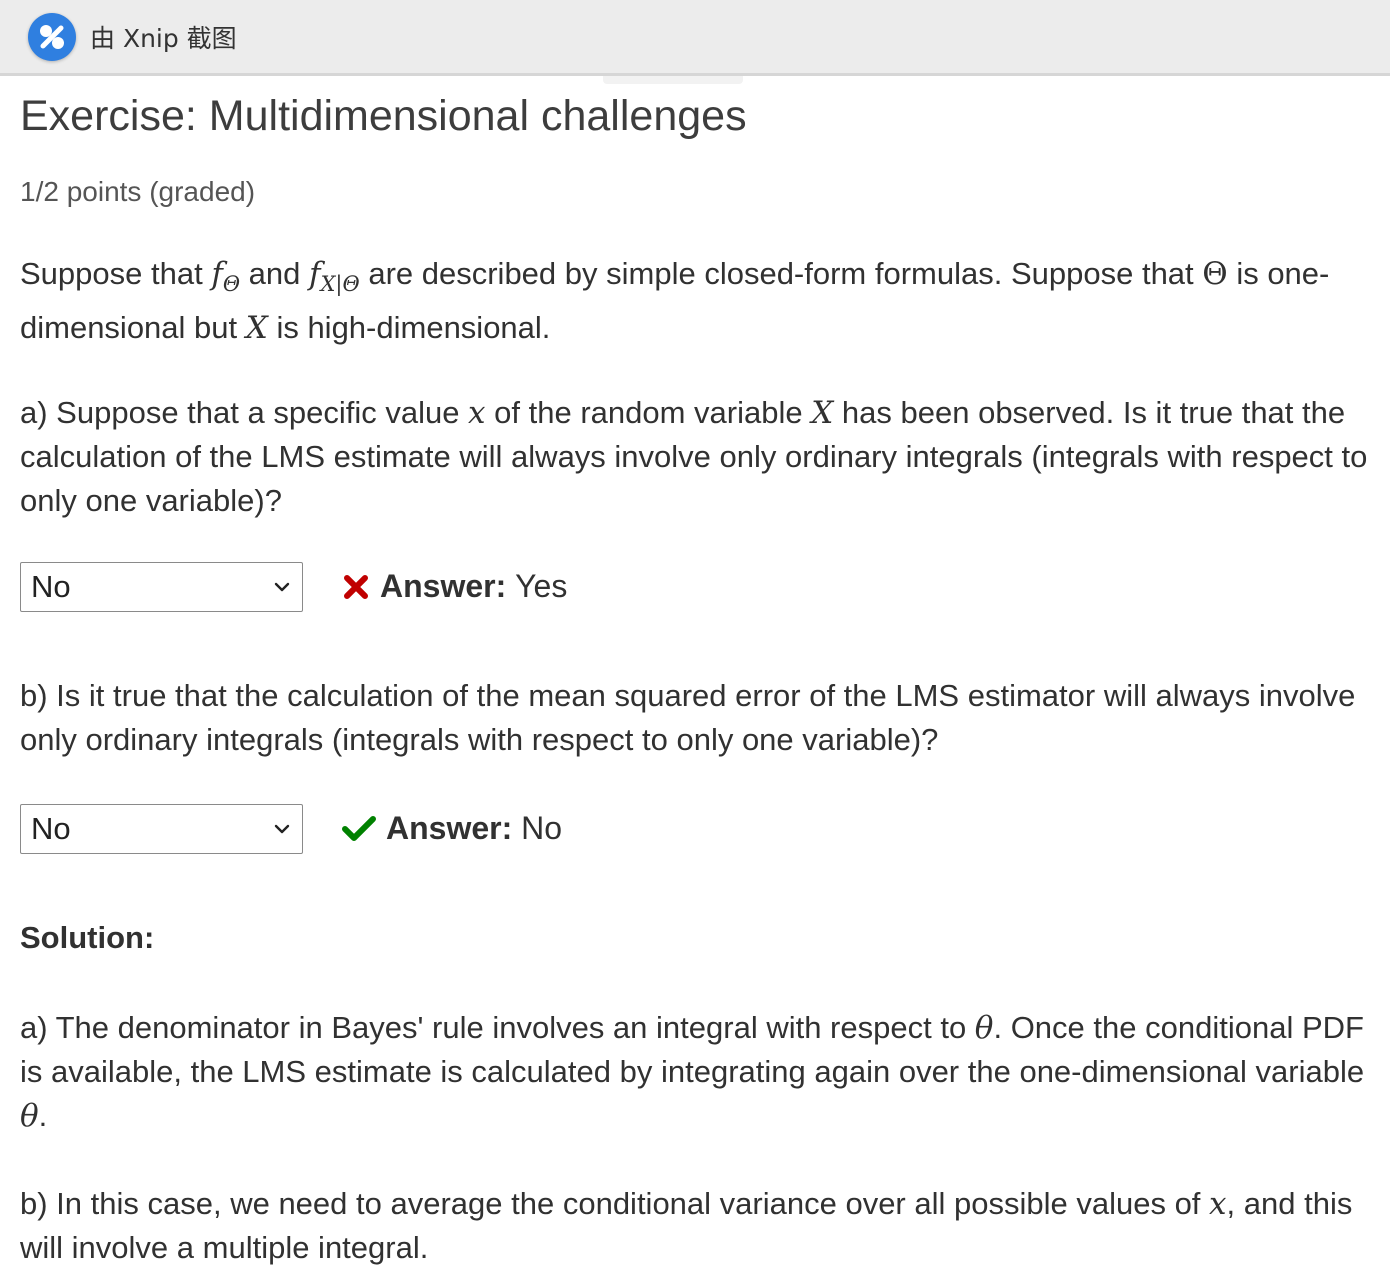 The height and width of the screenshot is (1285, 1390). What do you see at coordinates (161, 587) in the screenshot?
I see `answer-a-select: No` at bounding box center [161, 587].